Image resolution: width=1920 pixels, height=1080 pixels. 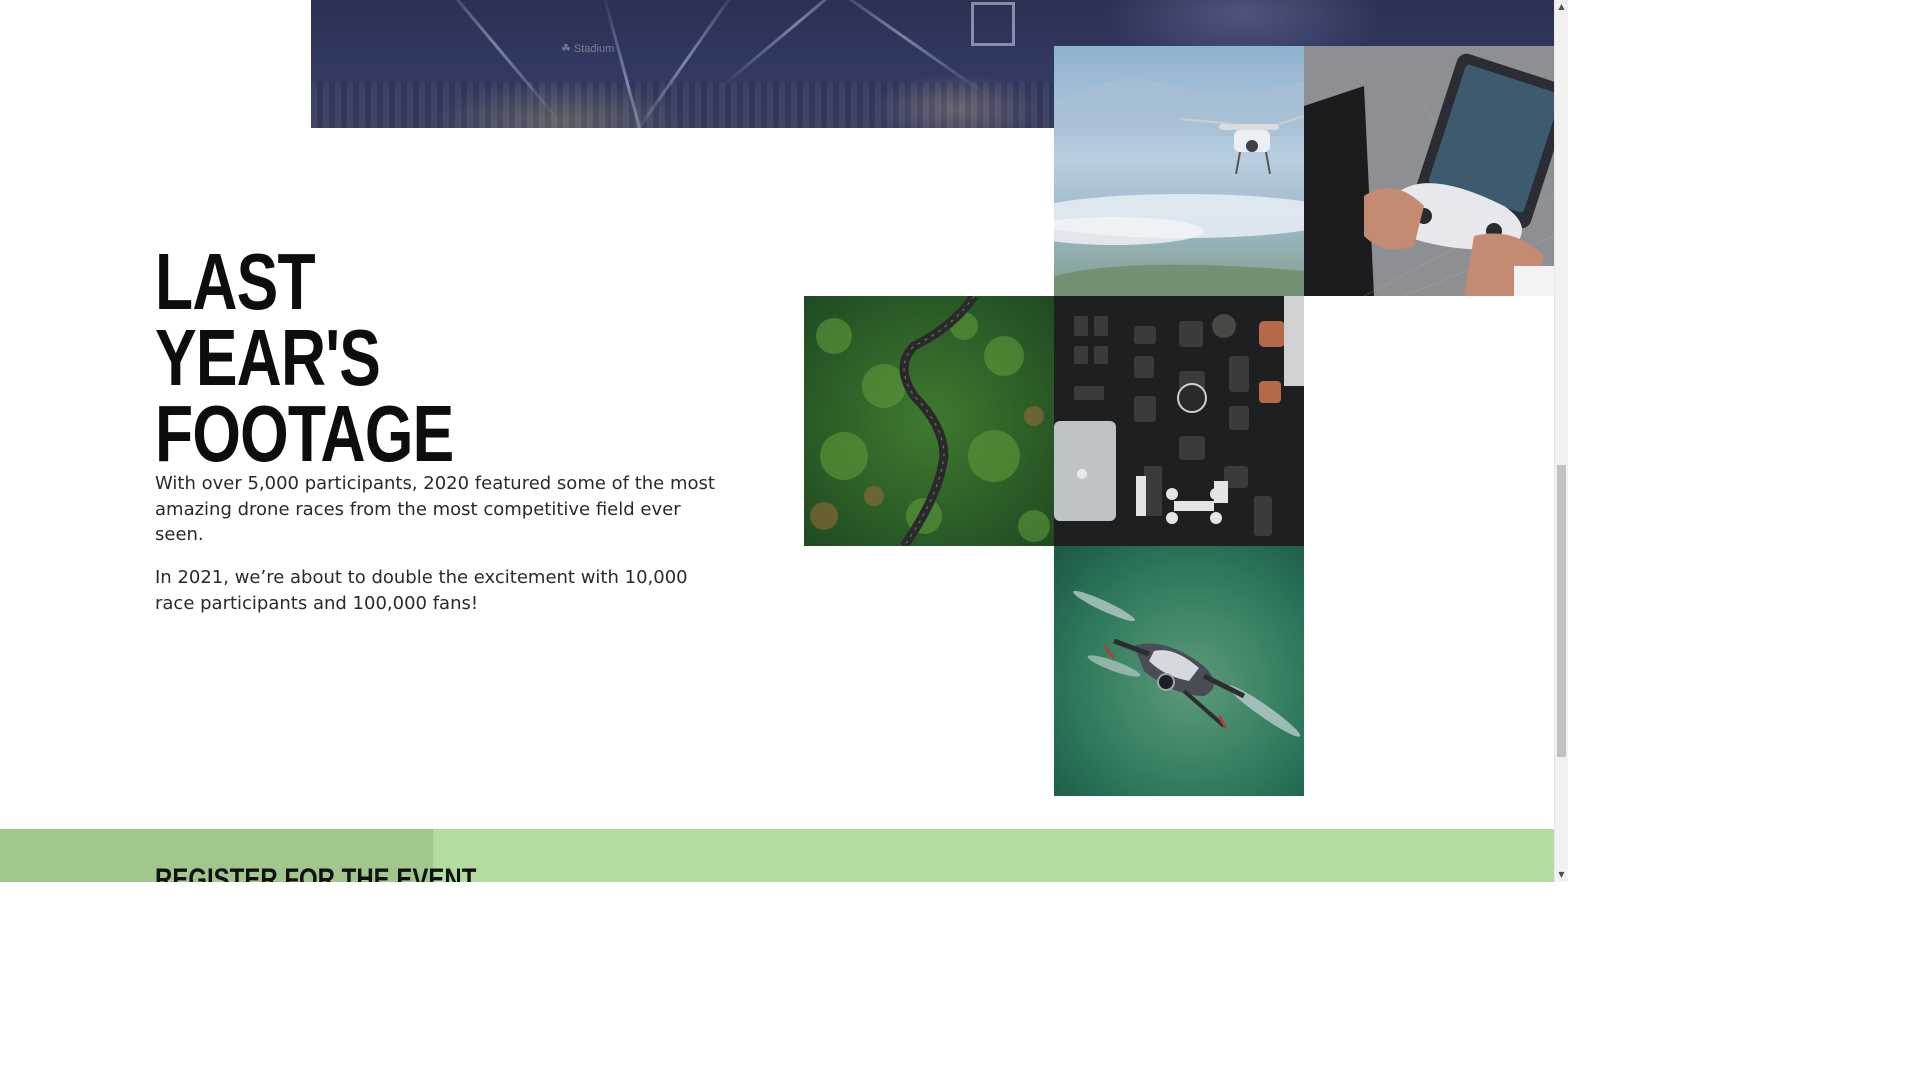 I want to click on light-beam, so click(x=796, y=45).